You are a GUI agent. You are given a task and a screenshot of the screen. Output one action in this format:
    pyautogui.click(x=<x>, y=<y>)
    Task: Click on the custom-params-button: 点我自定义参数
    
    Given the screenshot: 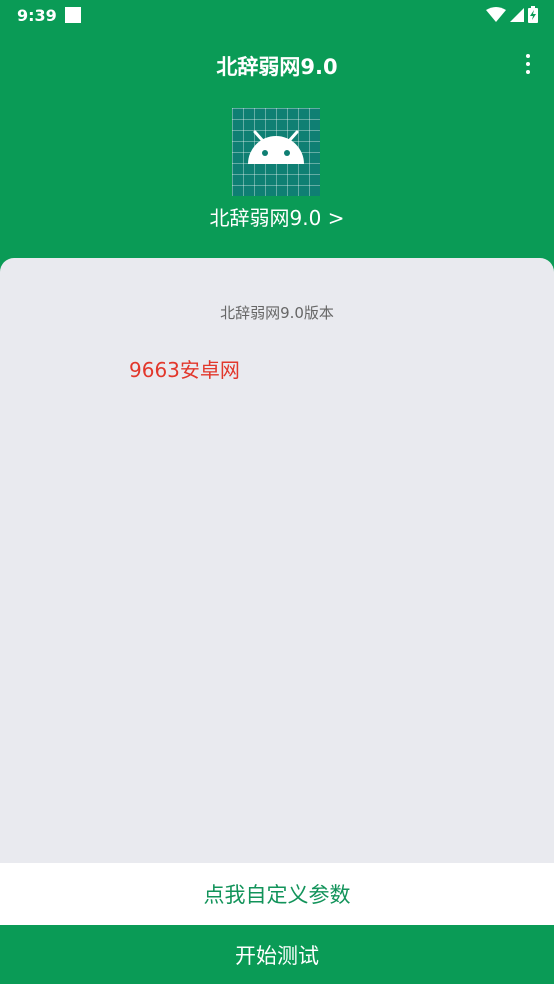 What is the action you would take?
    pyautogui.click(x=277, y=894)
    